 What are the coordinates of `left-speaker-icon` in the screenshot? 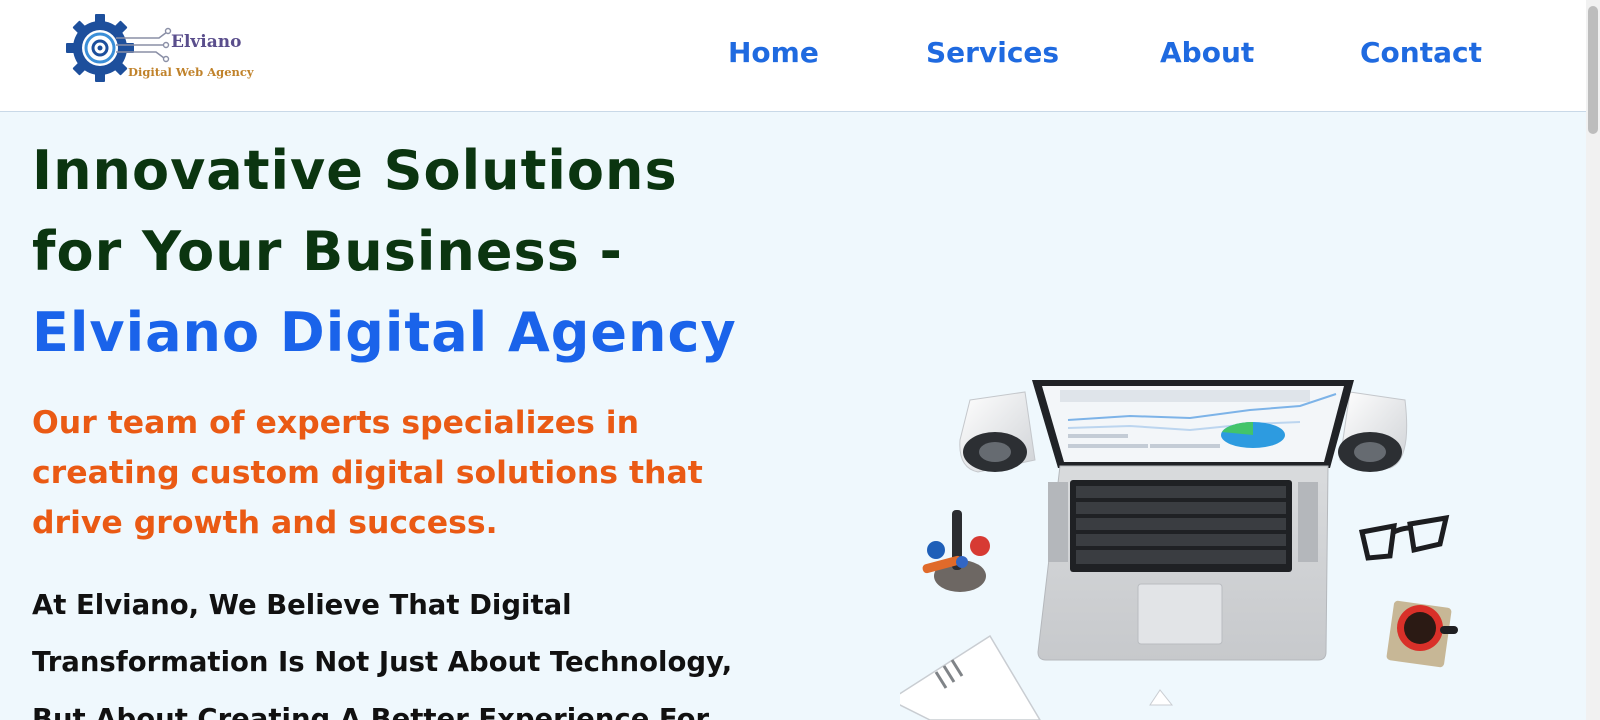 It's located at (997, 432).